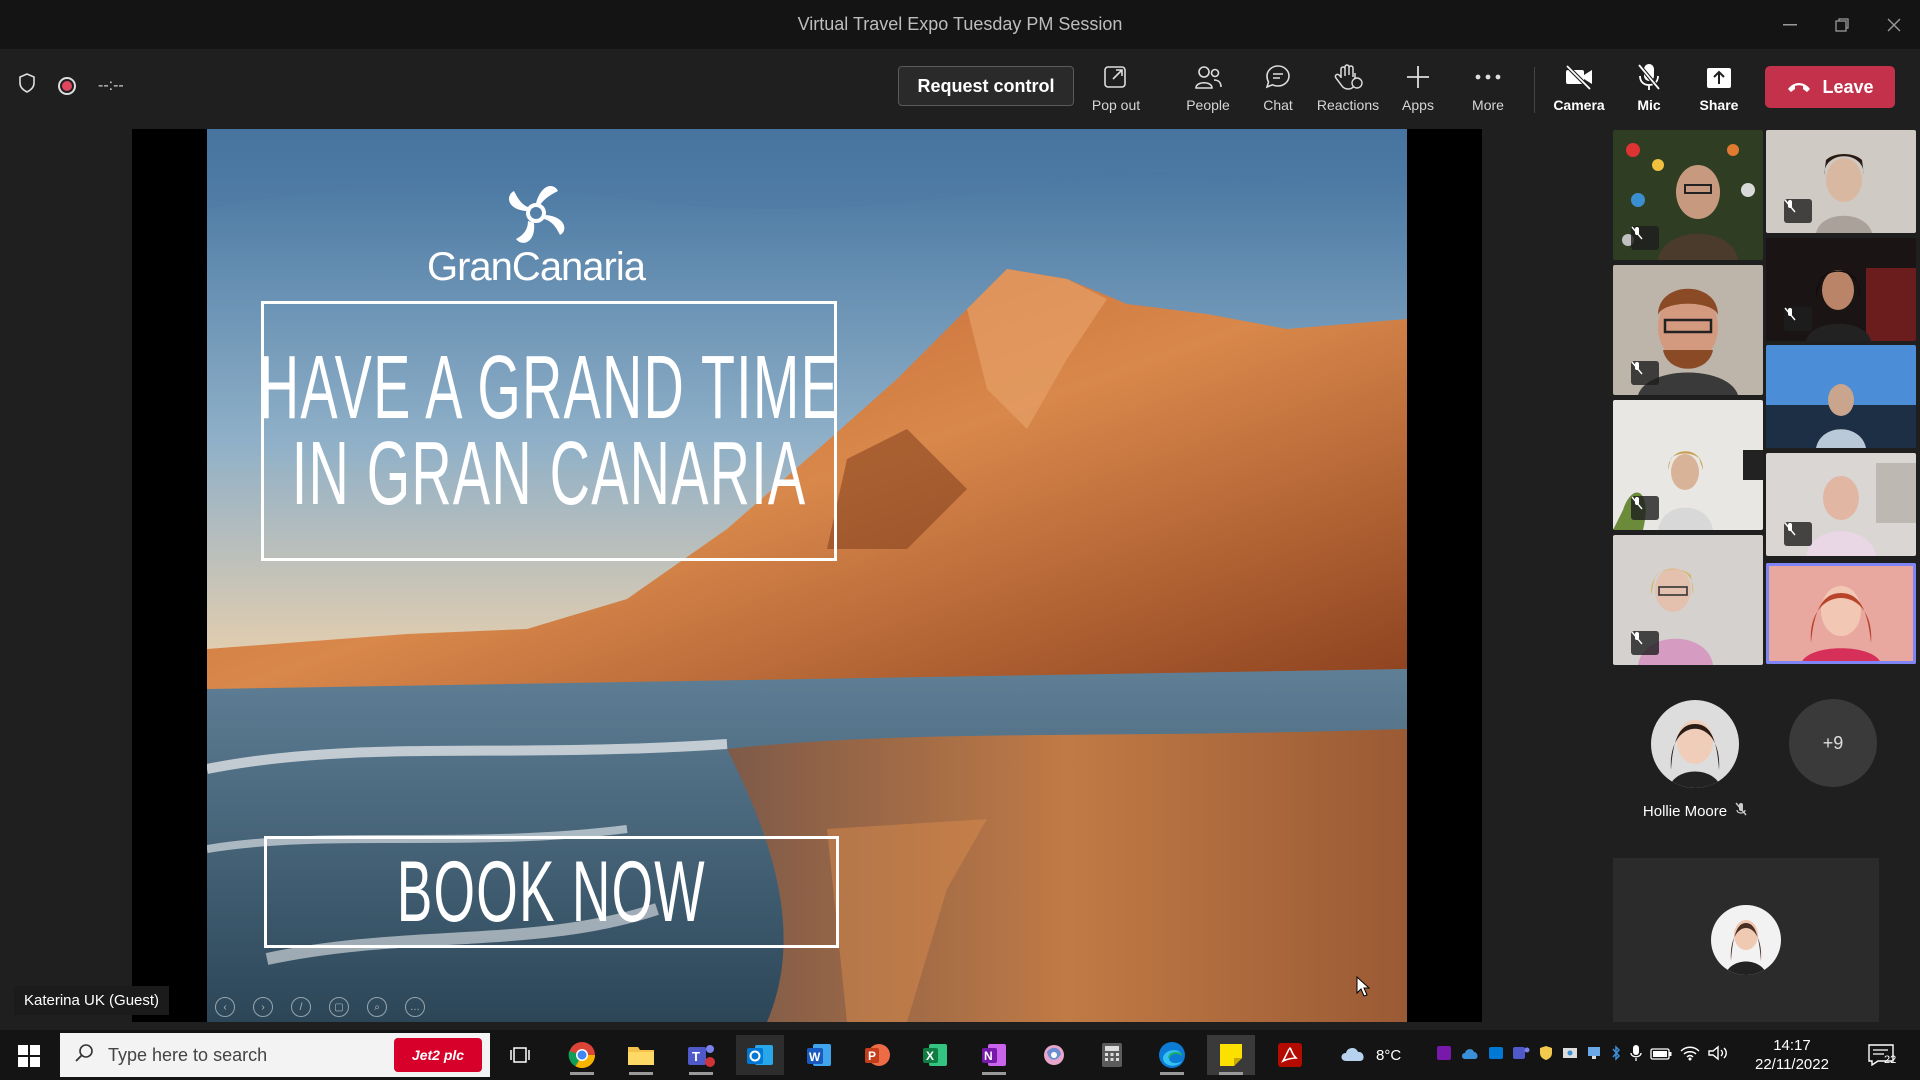 The height and width of the screenshot is (1080, 1920). What do you see at coordinates (225, 1007) in the screenshot?
I see `previous-slide-icon: ‹` at bounding box center [225, 1007].